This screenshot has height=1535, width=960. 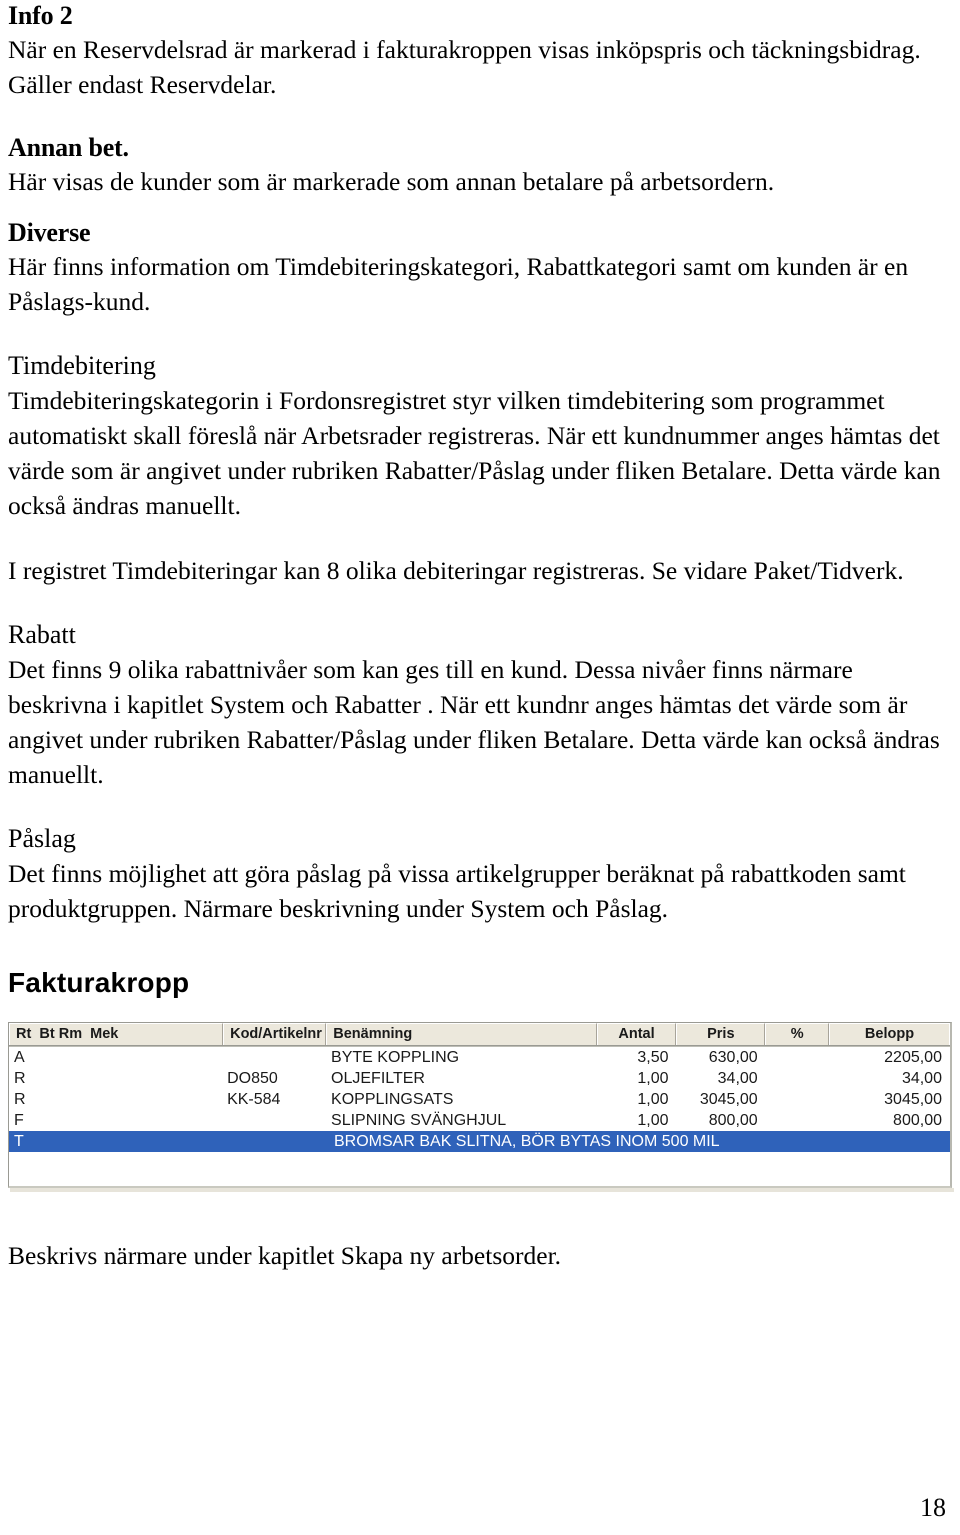 What do you see at coordinates (419, 1120) in the screenshot?
I see `cell-benamning: SLIPNING SVÄNGHJUL` at bounding box center [419, 1120].